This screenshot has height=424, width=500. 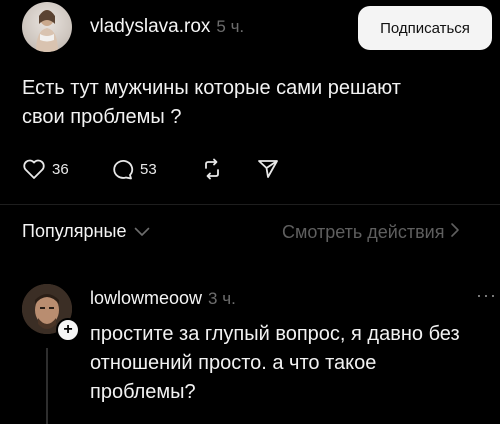 I want to click on more-options-button: ···, so click(x=486, y=295).